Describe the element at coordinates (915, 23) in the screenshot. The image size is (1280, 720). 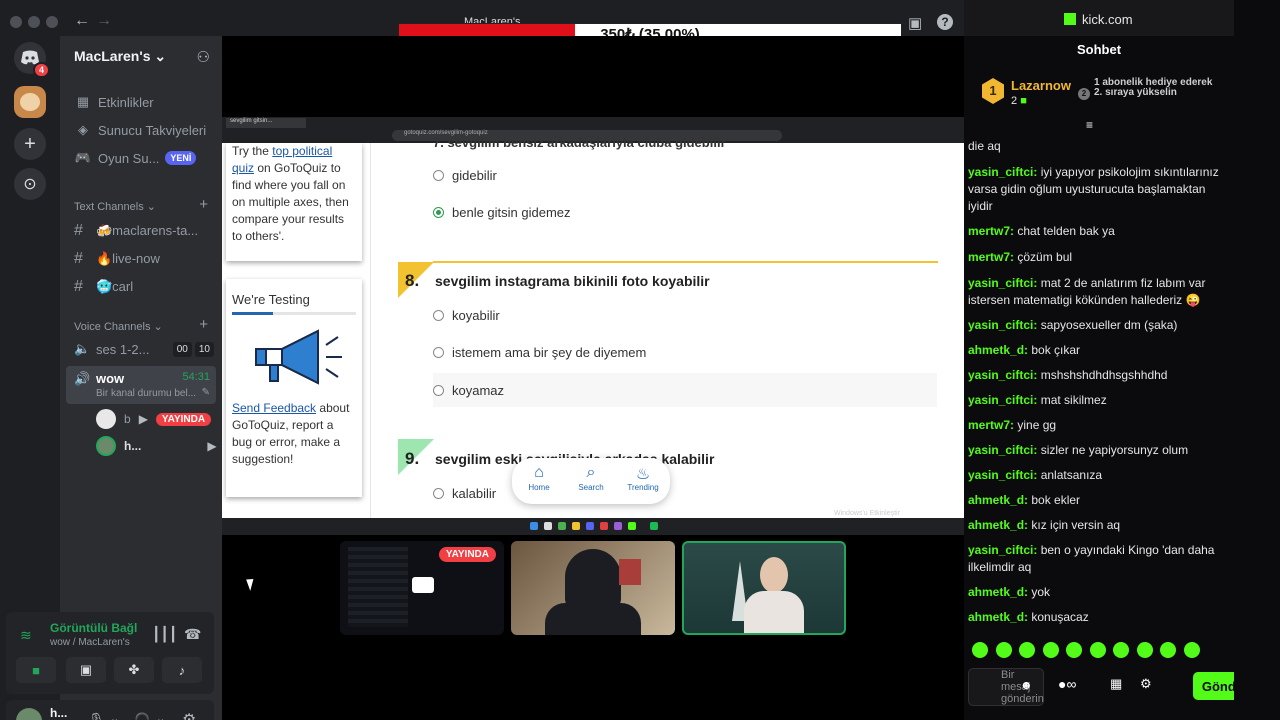
I see `inbox-icon: ▣` at that location.